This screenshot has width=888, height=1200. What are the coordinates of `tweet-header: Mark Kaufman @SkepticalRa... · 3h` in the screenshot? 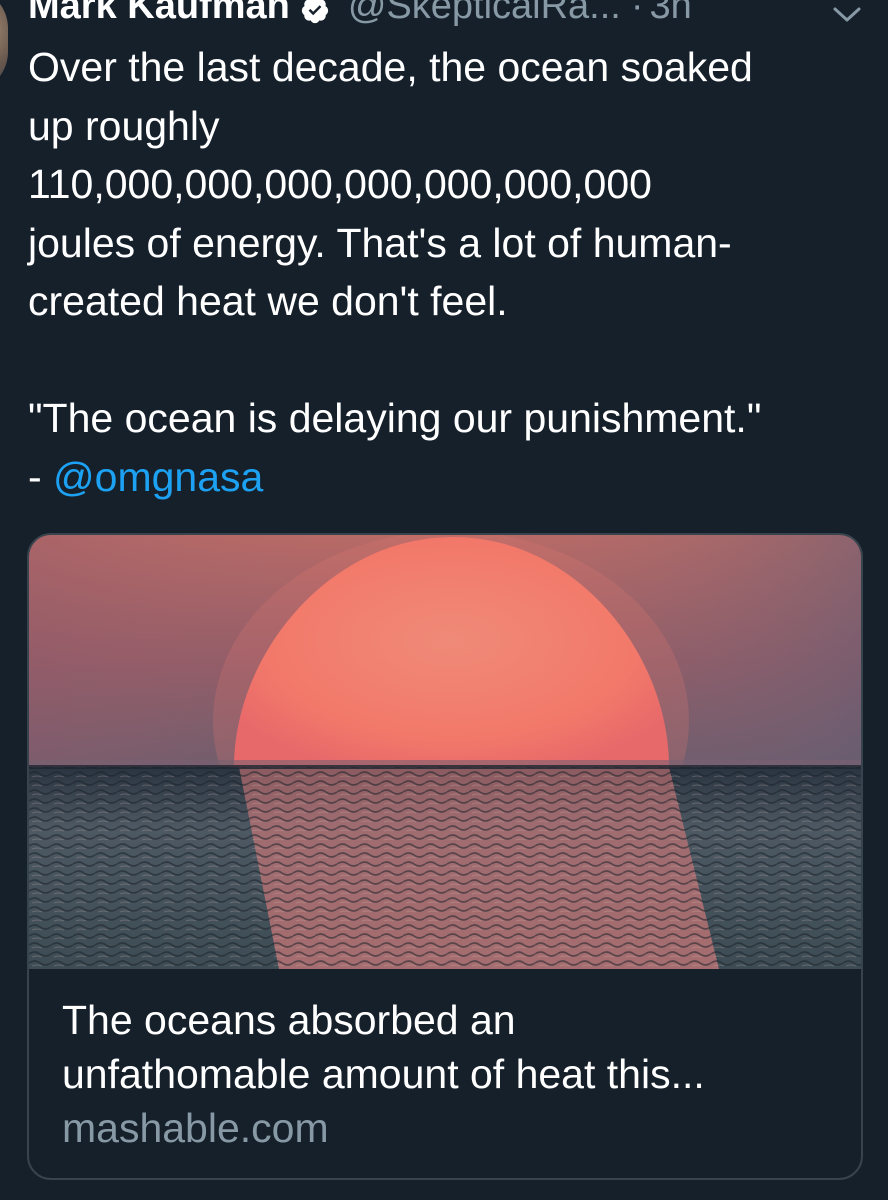 It's located at (458, 13).